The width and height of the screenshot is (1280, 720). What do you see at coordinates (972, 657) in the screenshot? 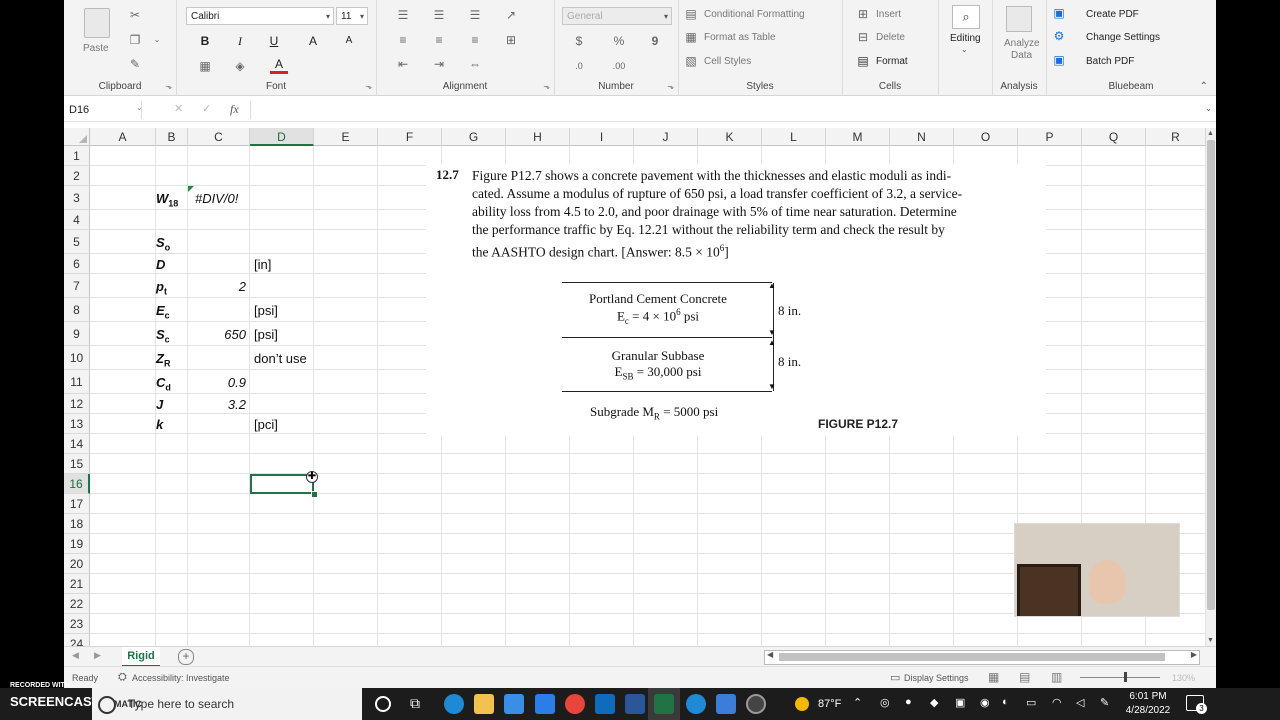
I see `horizontal-scroll-thumb` at bounding box center [972, 657].